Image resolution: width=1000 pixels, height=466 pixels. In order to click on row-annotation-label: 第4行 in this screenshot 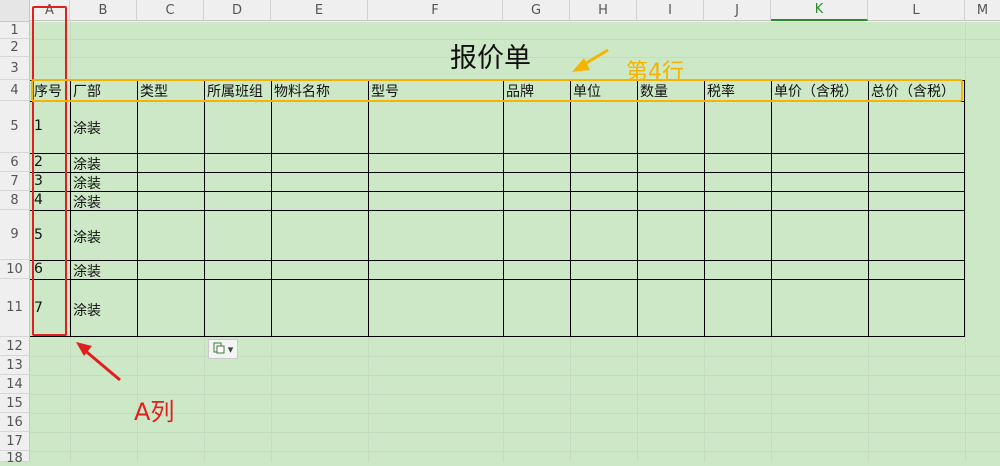, I will do `click(655, 72)`.